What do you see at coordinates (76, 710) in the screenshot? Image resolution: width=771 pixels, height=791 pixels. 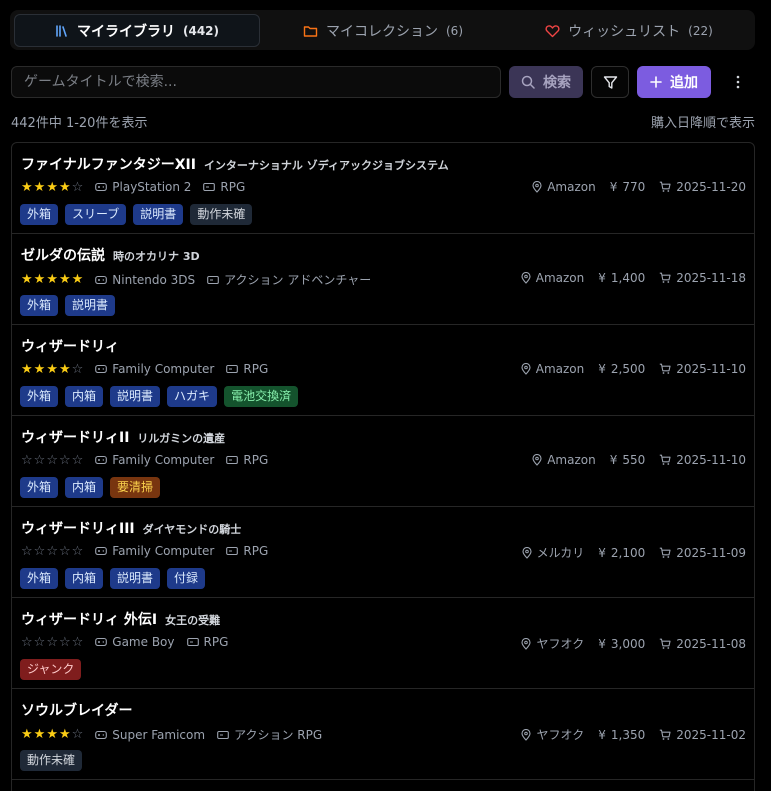 I see `game-title: ソウルブレイダー` at bounding box center [76, 710].